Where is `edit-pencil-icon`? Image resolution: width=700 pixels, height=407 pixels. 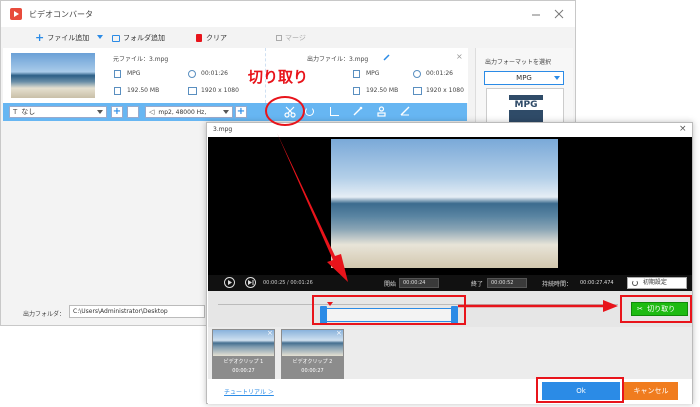
edit-pencil-icon is located at coordinates (386, 57).